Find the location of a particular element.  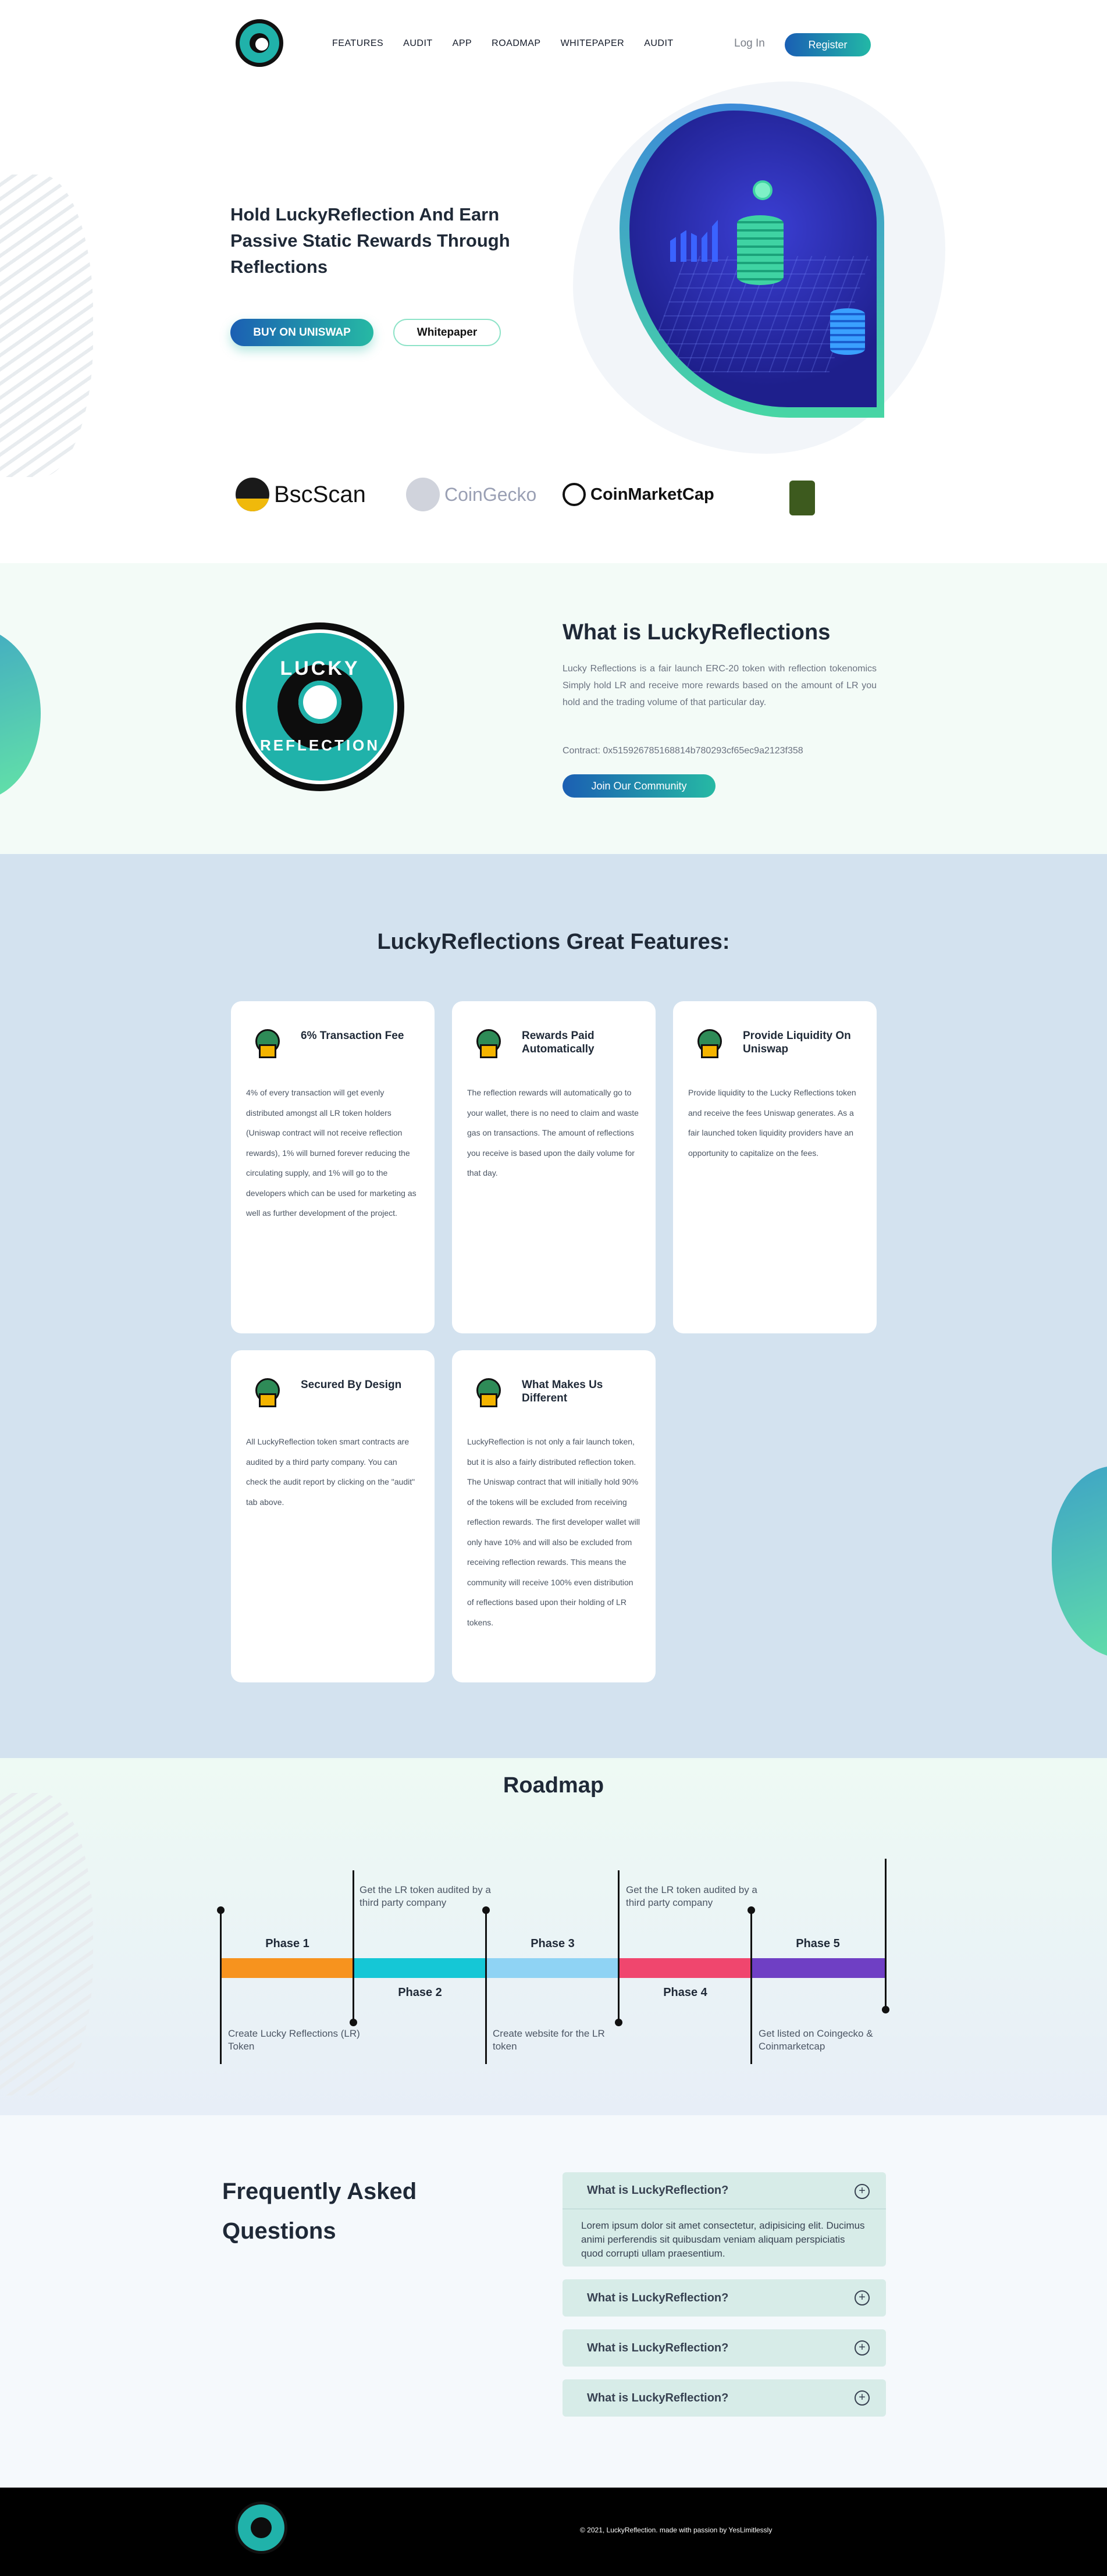

nav-whitepaper: WHITEPAPER is located at coordinates (593, 43).